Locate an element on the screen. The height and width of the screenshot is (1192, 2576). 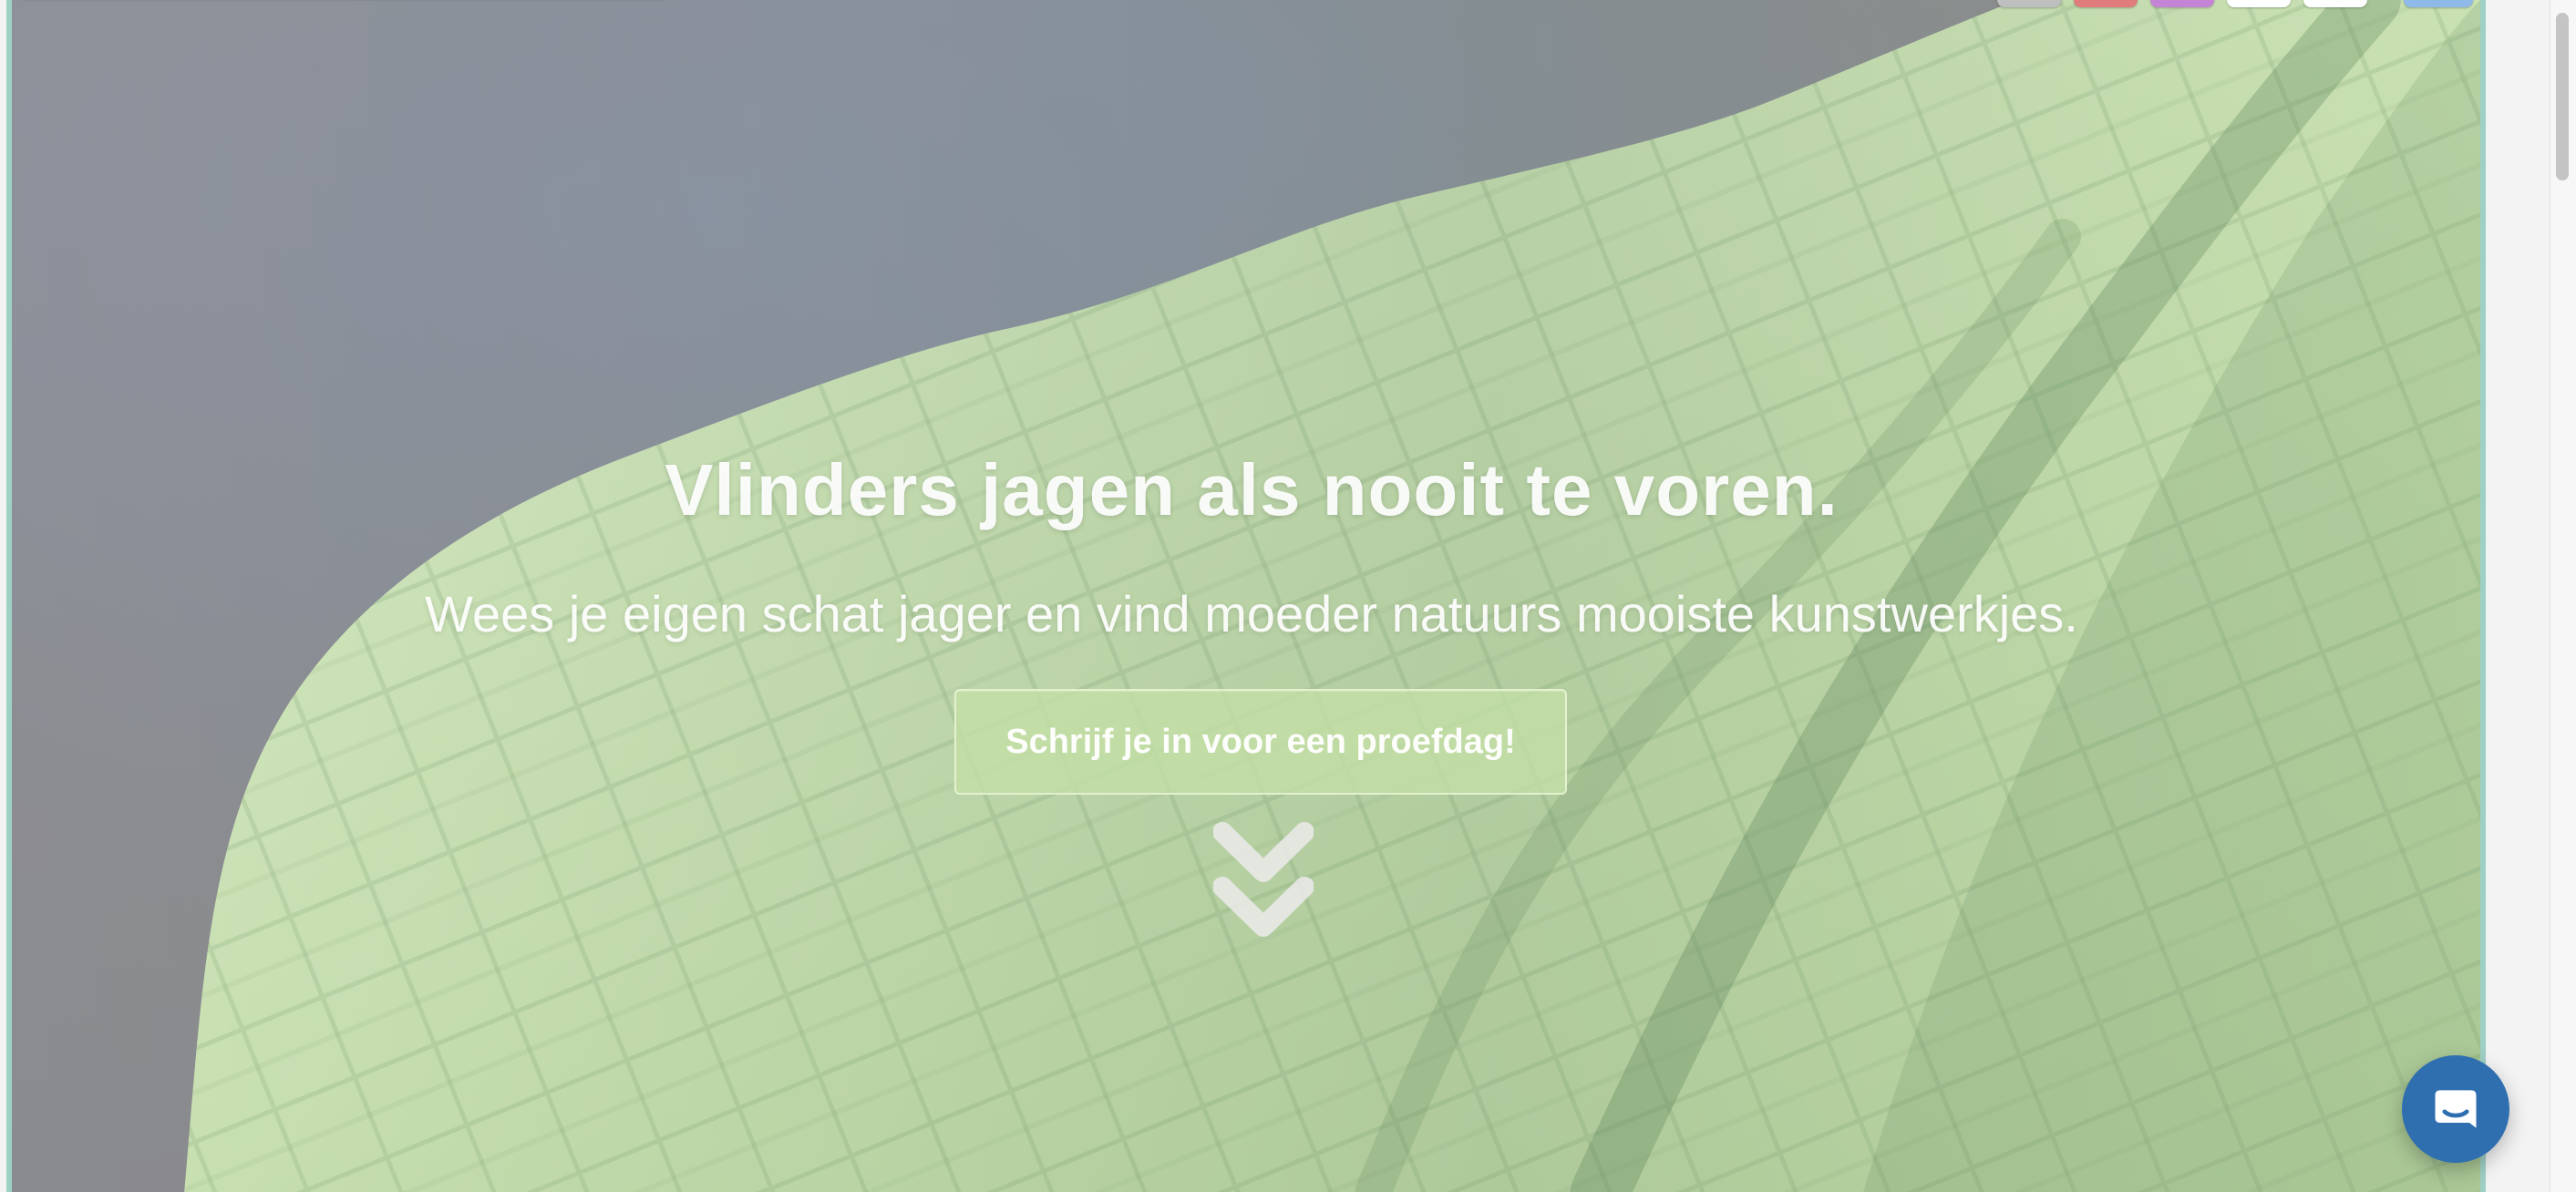
scrollbar-thumb is located at coordinates (2562, 96).